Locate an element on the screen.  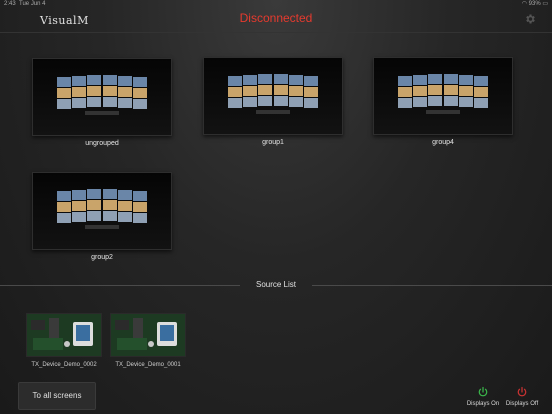
status-time-date: 2:43 Tue Jun 4 is located at coordinates (25, 4).